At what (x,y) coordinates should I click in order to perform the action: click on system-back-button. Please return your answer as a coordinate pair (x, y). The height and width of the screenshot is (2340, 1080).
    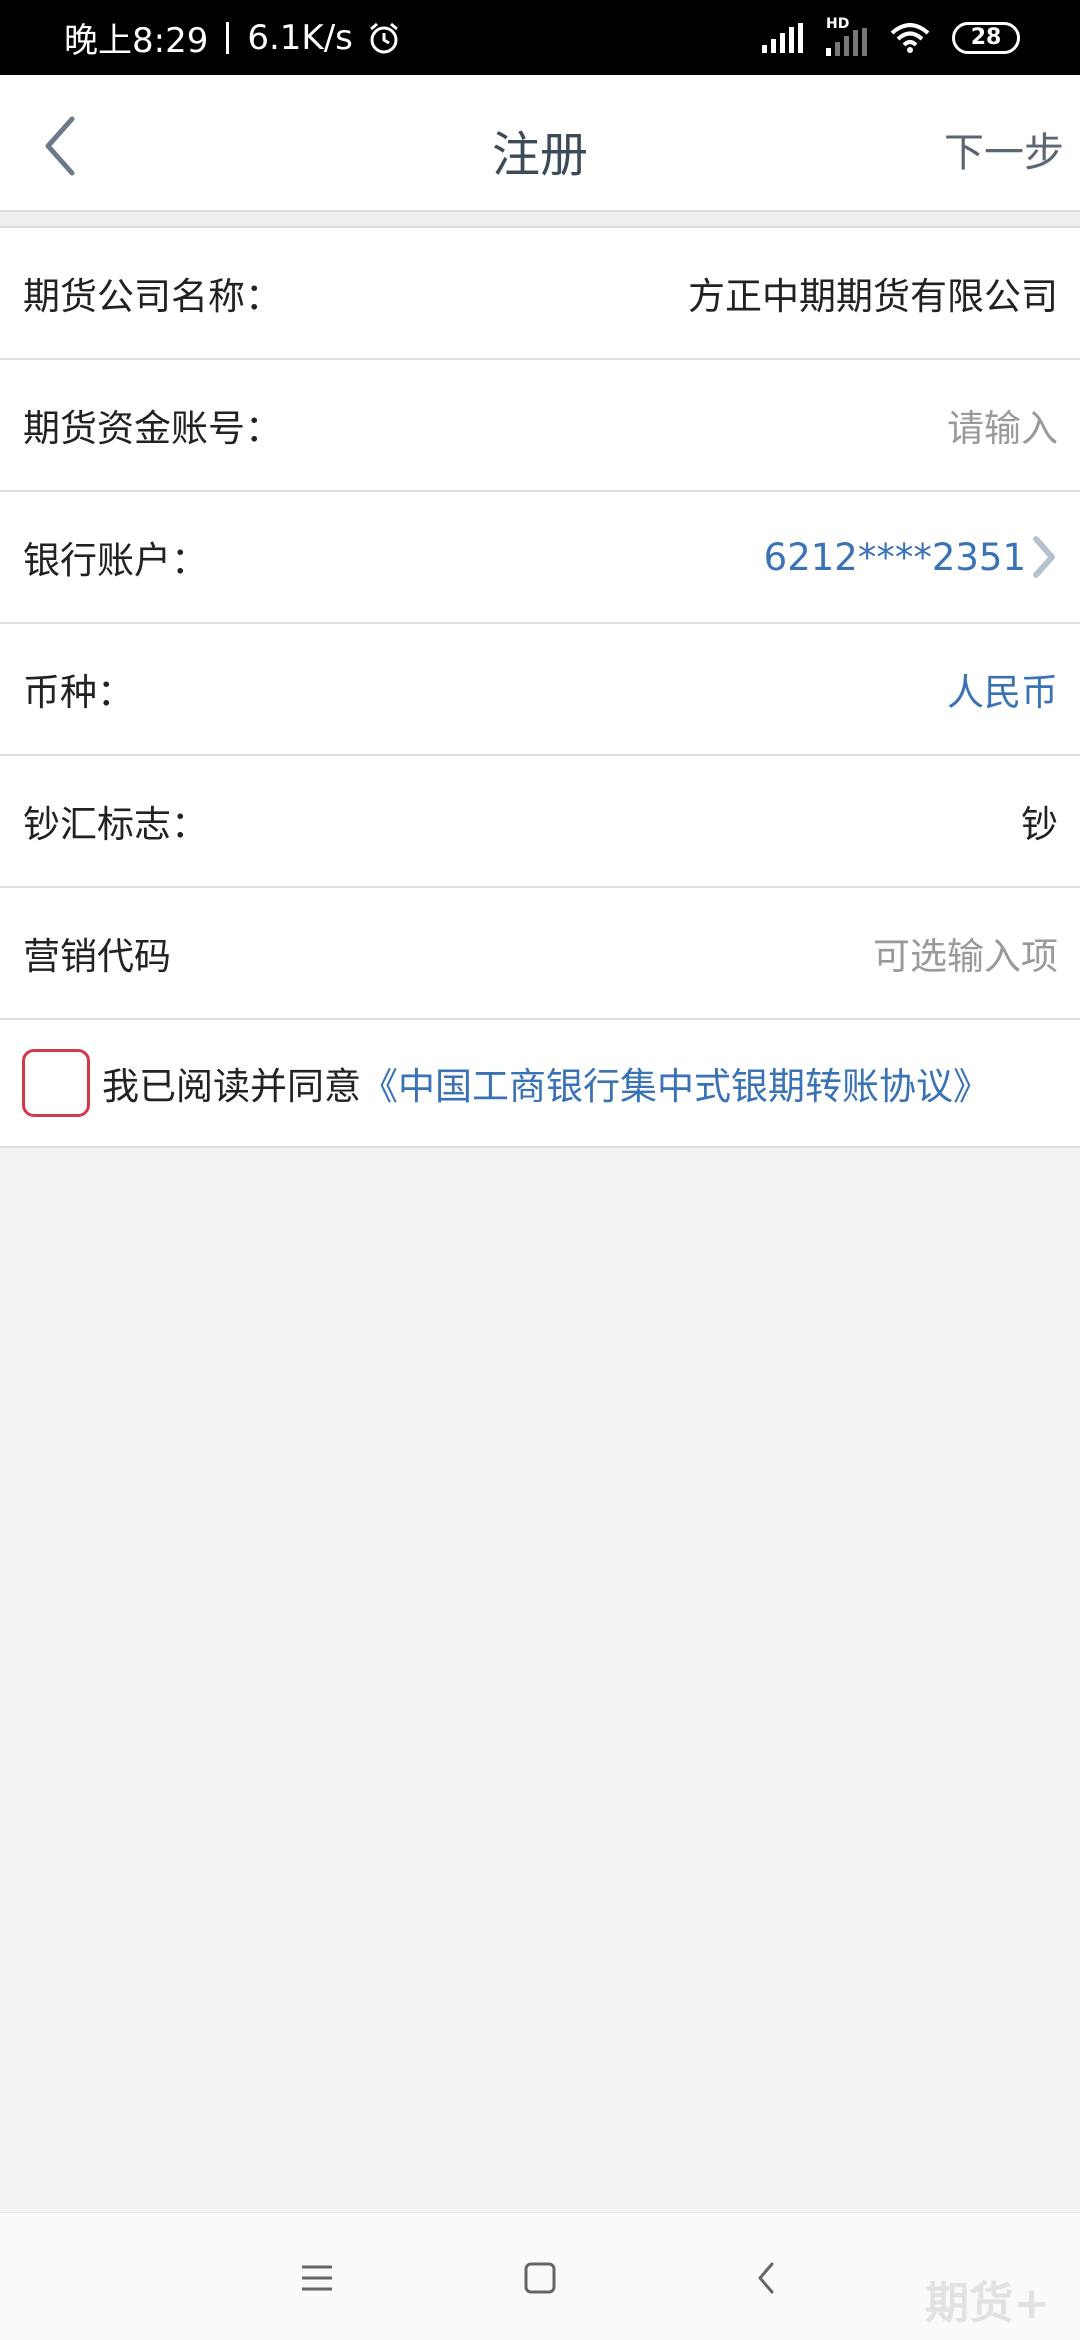
    Looking at the image, I should click on (767, 2278).